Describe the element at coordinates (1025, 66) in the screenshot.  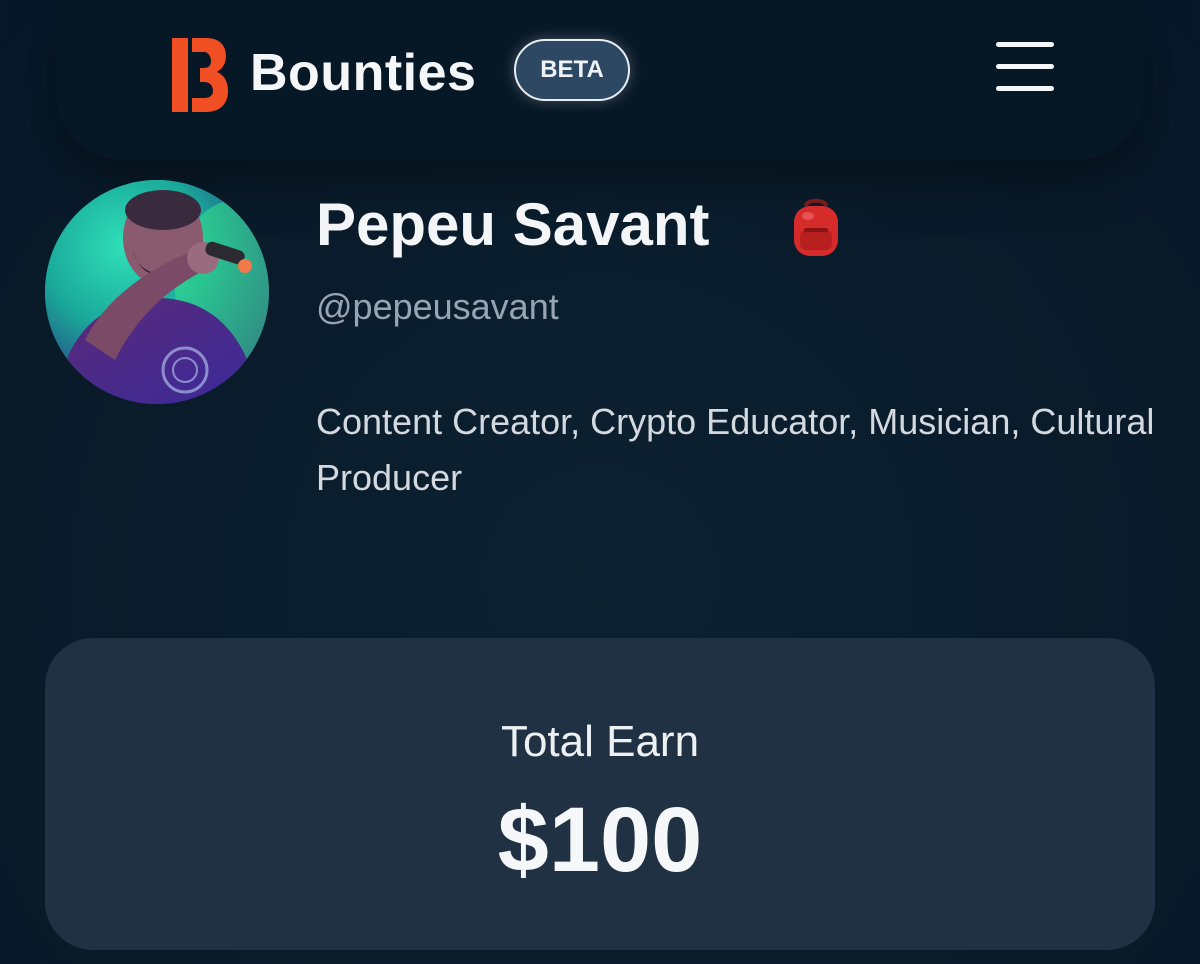
I see `hamburger-menu-icon` at that location.